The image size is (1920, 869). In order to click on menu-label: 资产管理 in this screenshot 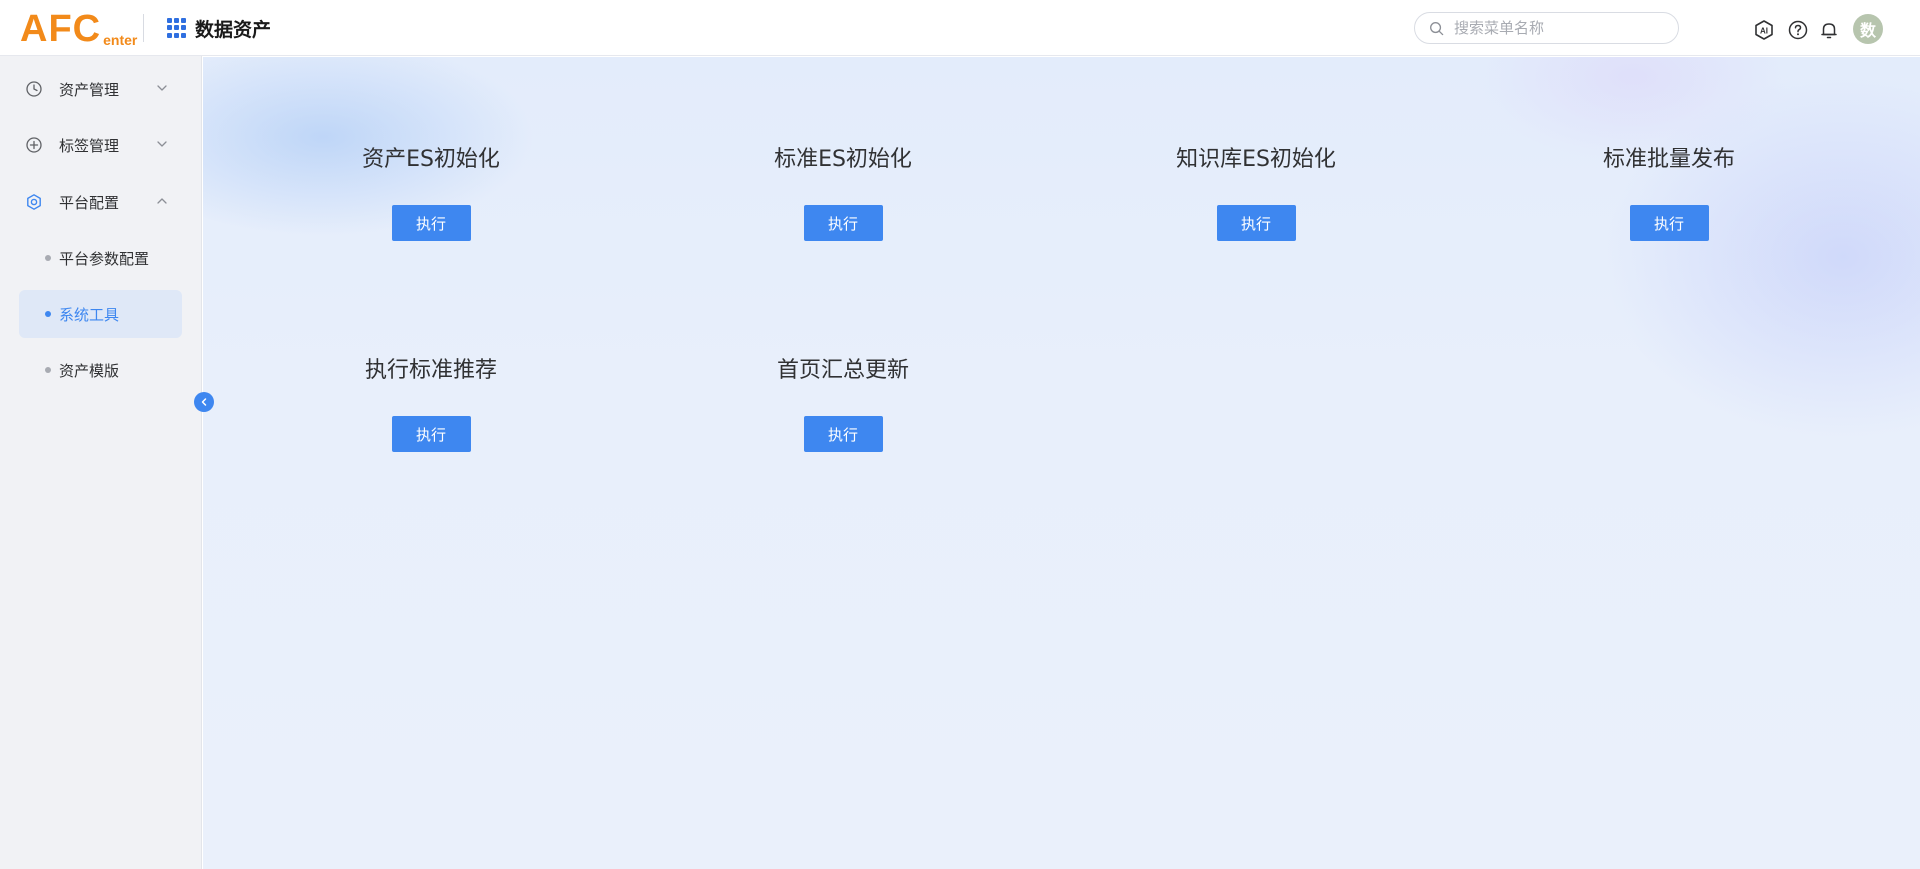, I will do `click(89, 89)`.